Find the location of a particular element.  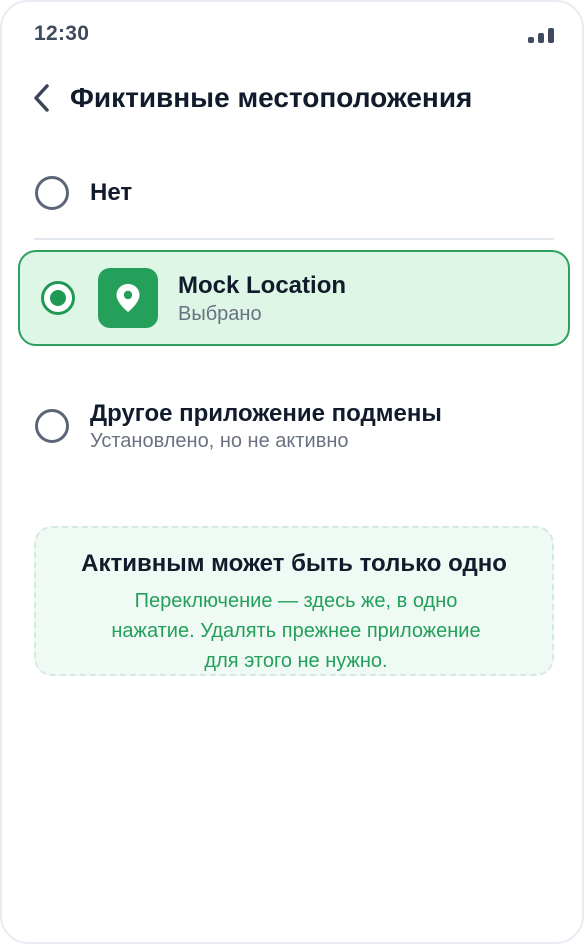

status-time: 12:30 is located at coordinates (62, 33).